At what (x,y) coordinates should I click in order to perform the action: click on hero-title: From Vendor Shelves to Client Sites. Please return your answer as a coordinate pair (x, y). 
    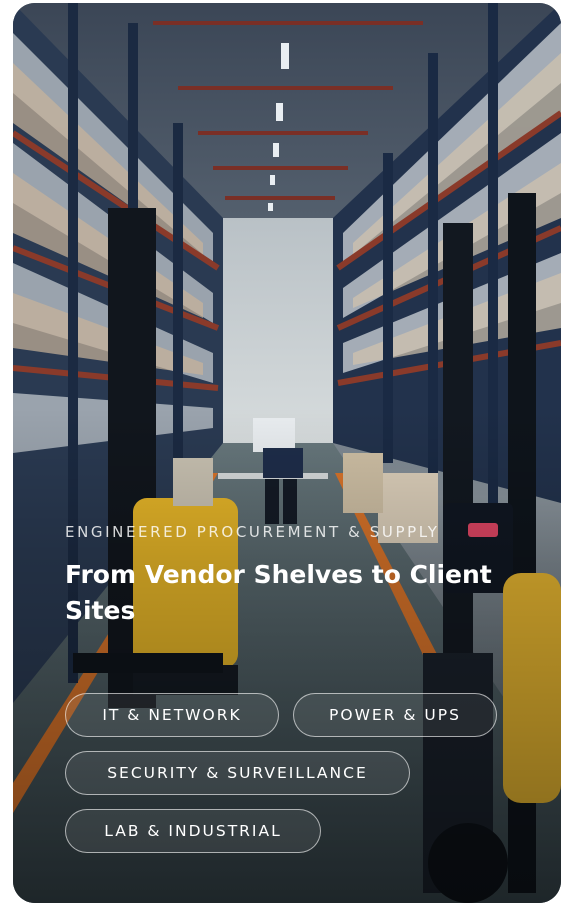
    Looking at the image, I should click on (278, 592).